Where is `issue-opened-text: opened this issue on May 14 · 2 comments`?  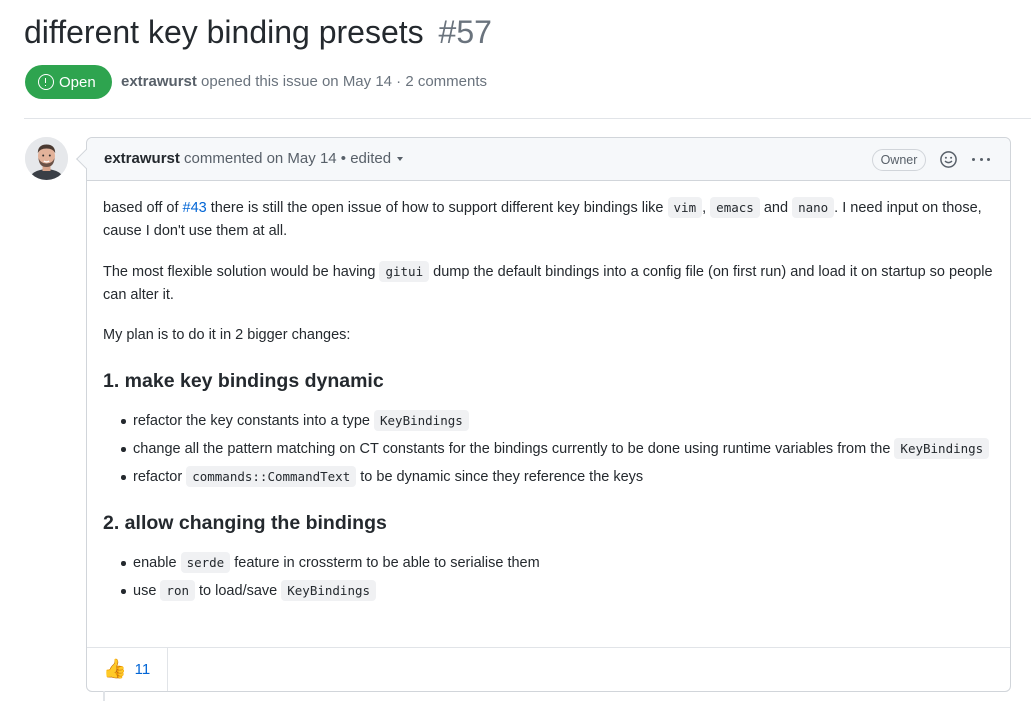
issue-opened-text: opened this issue on May 14 · 2 comments is located at coordinates (344, 81).